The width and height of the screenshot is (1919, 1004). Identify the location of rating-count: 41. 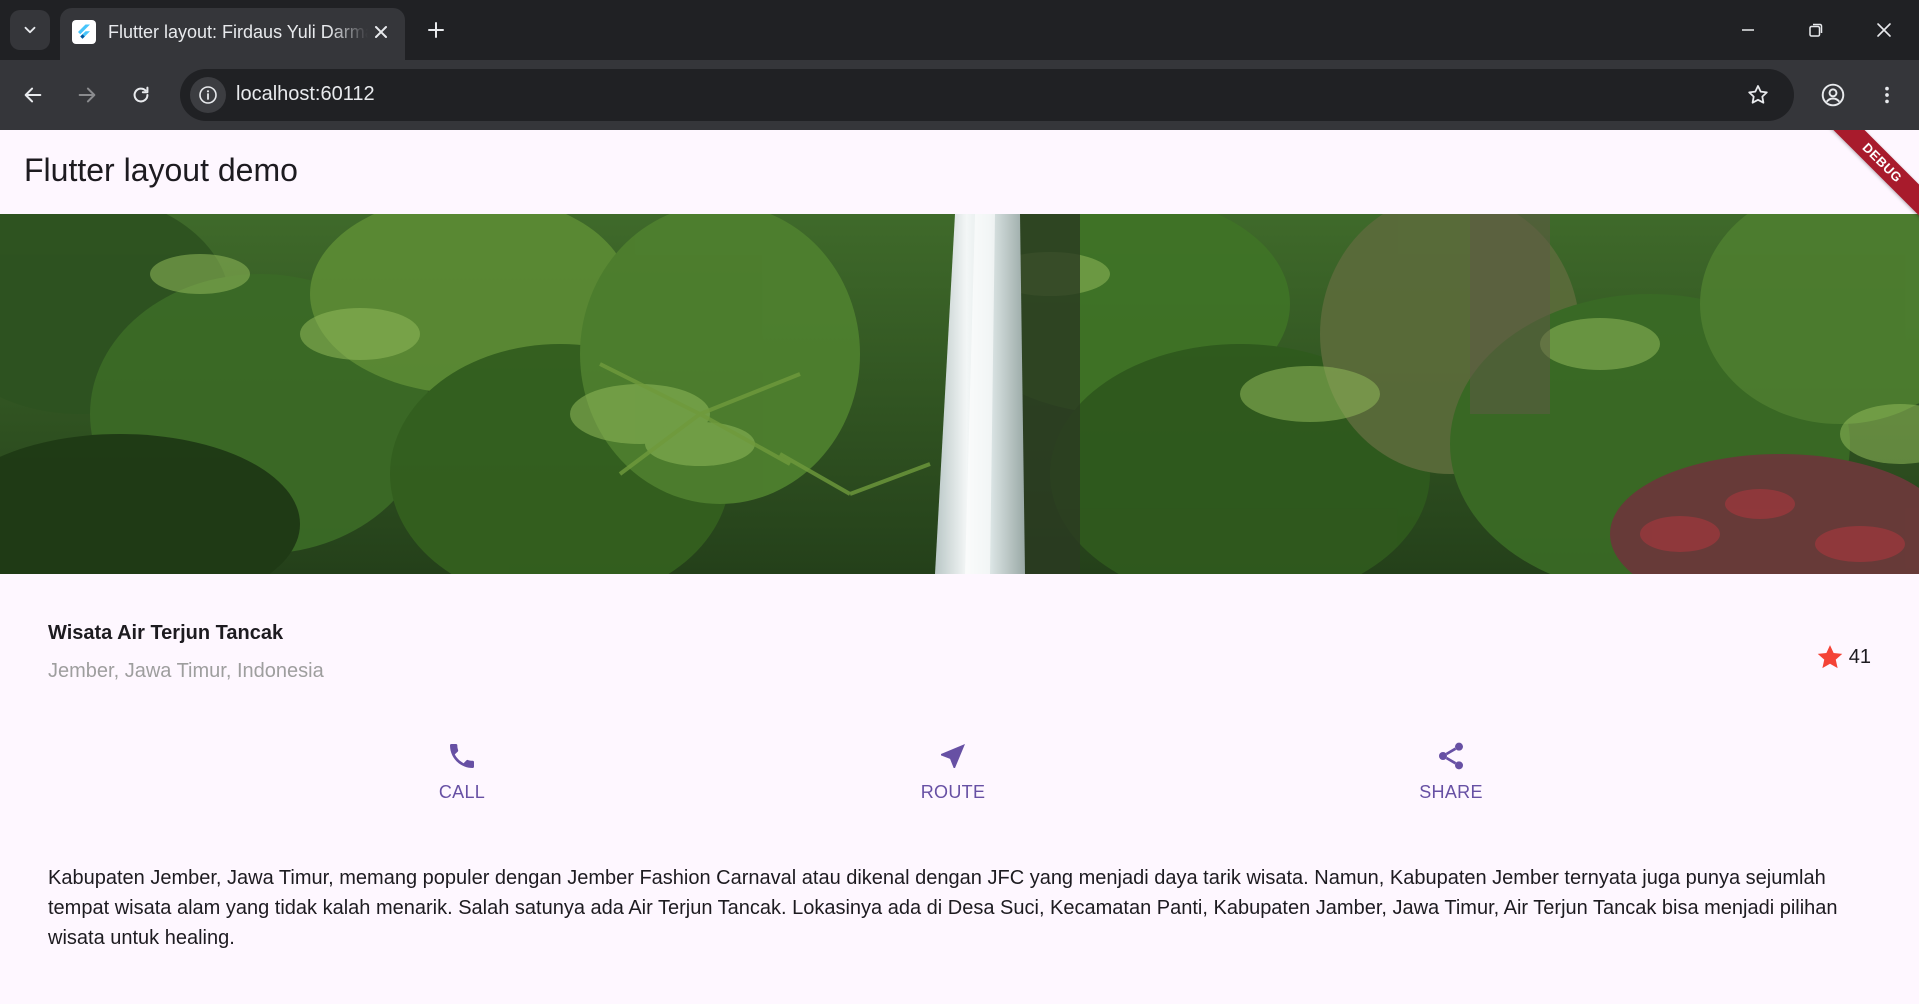
(1859, 656).